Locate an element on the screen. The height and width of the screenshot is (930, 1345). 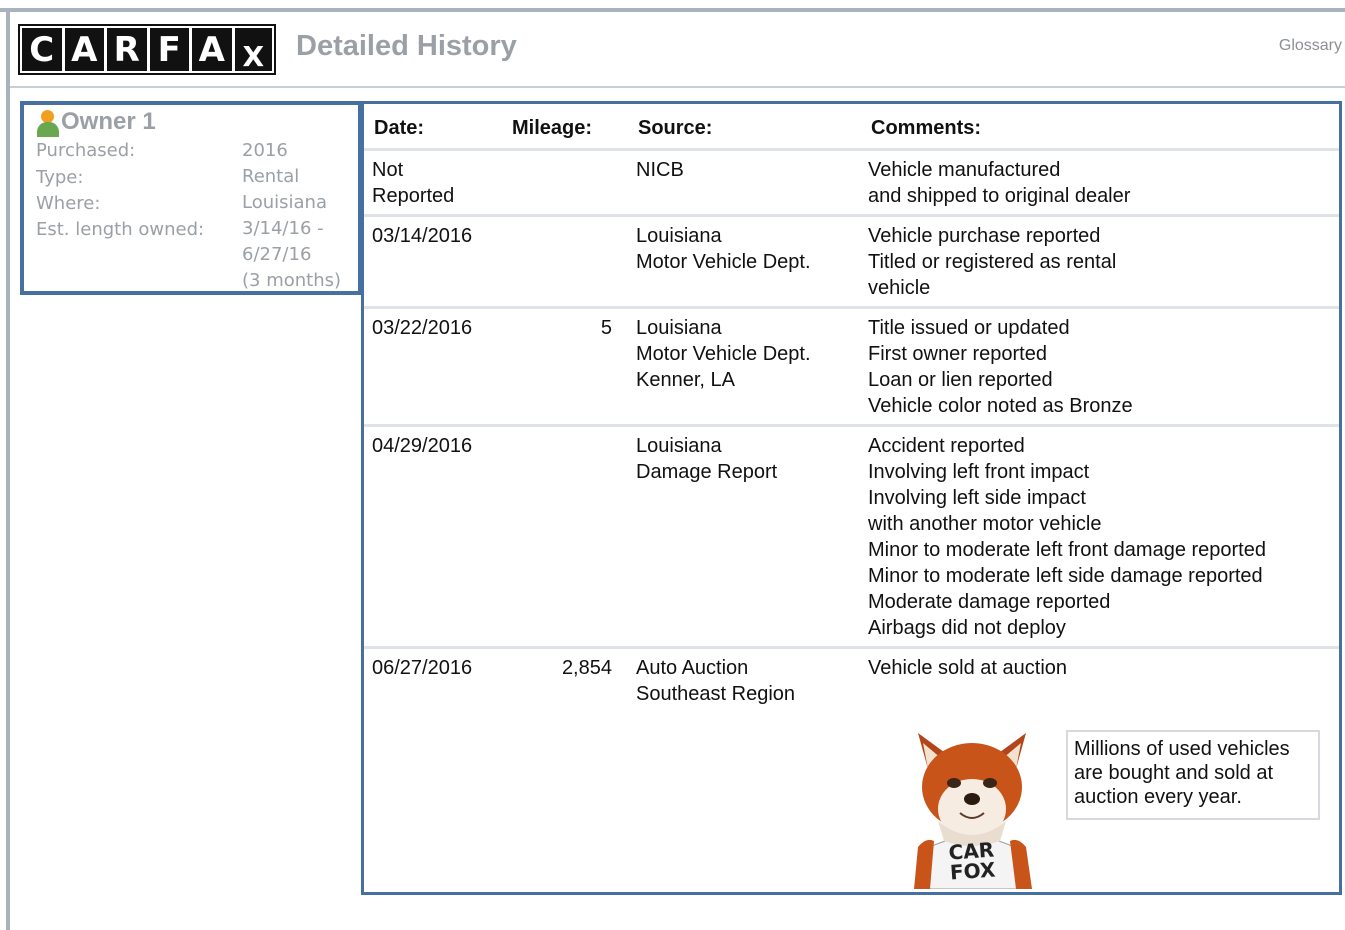
glossary-link: Glossary is located at coordinates (1310, 46).